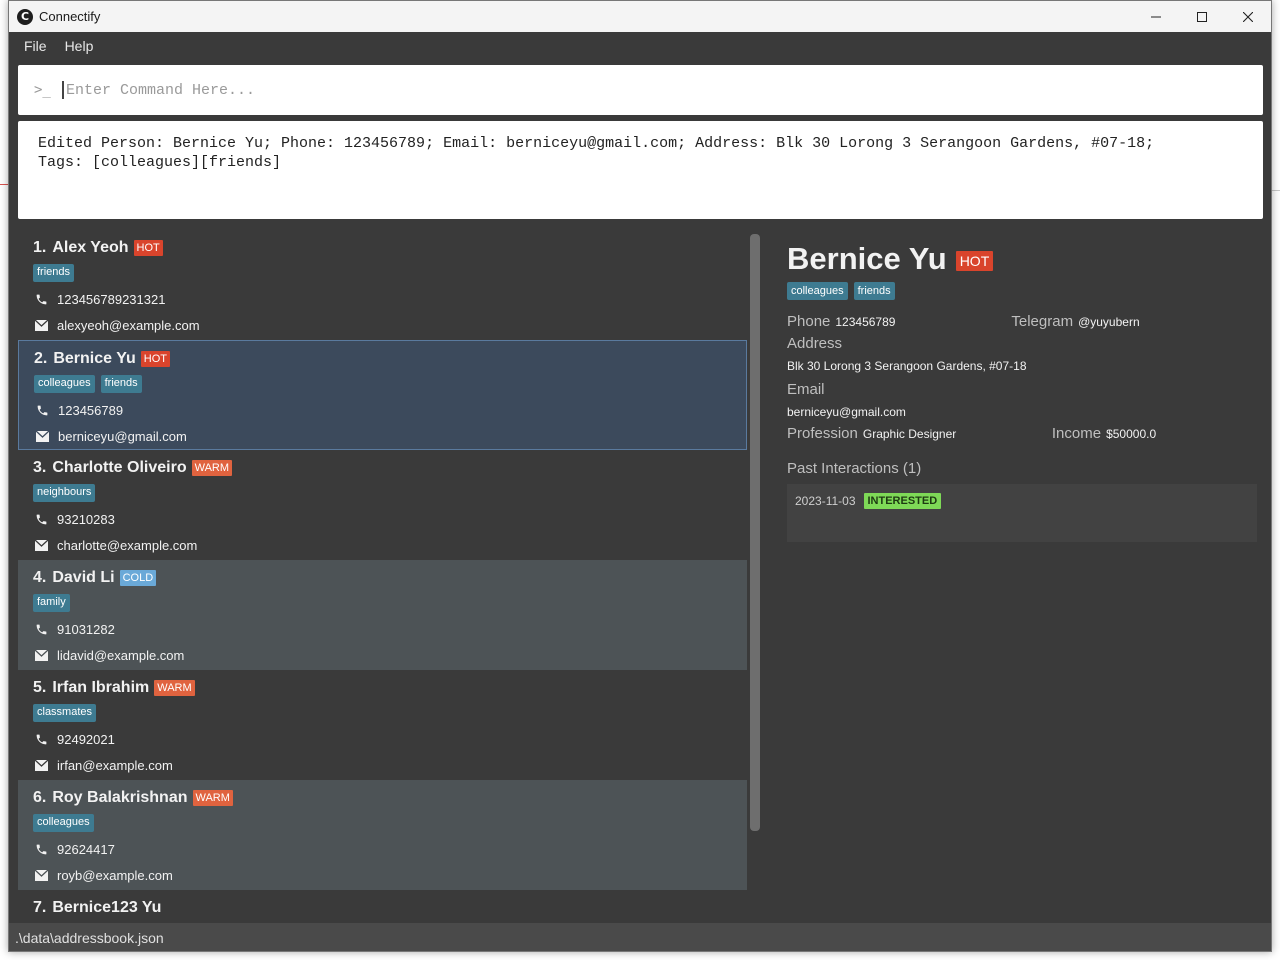  Describe the element at coordinates (115, 875) in the screenshot. I see `person-email: royb@example.com` at that location.